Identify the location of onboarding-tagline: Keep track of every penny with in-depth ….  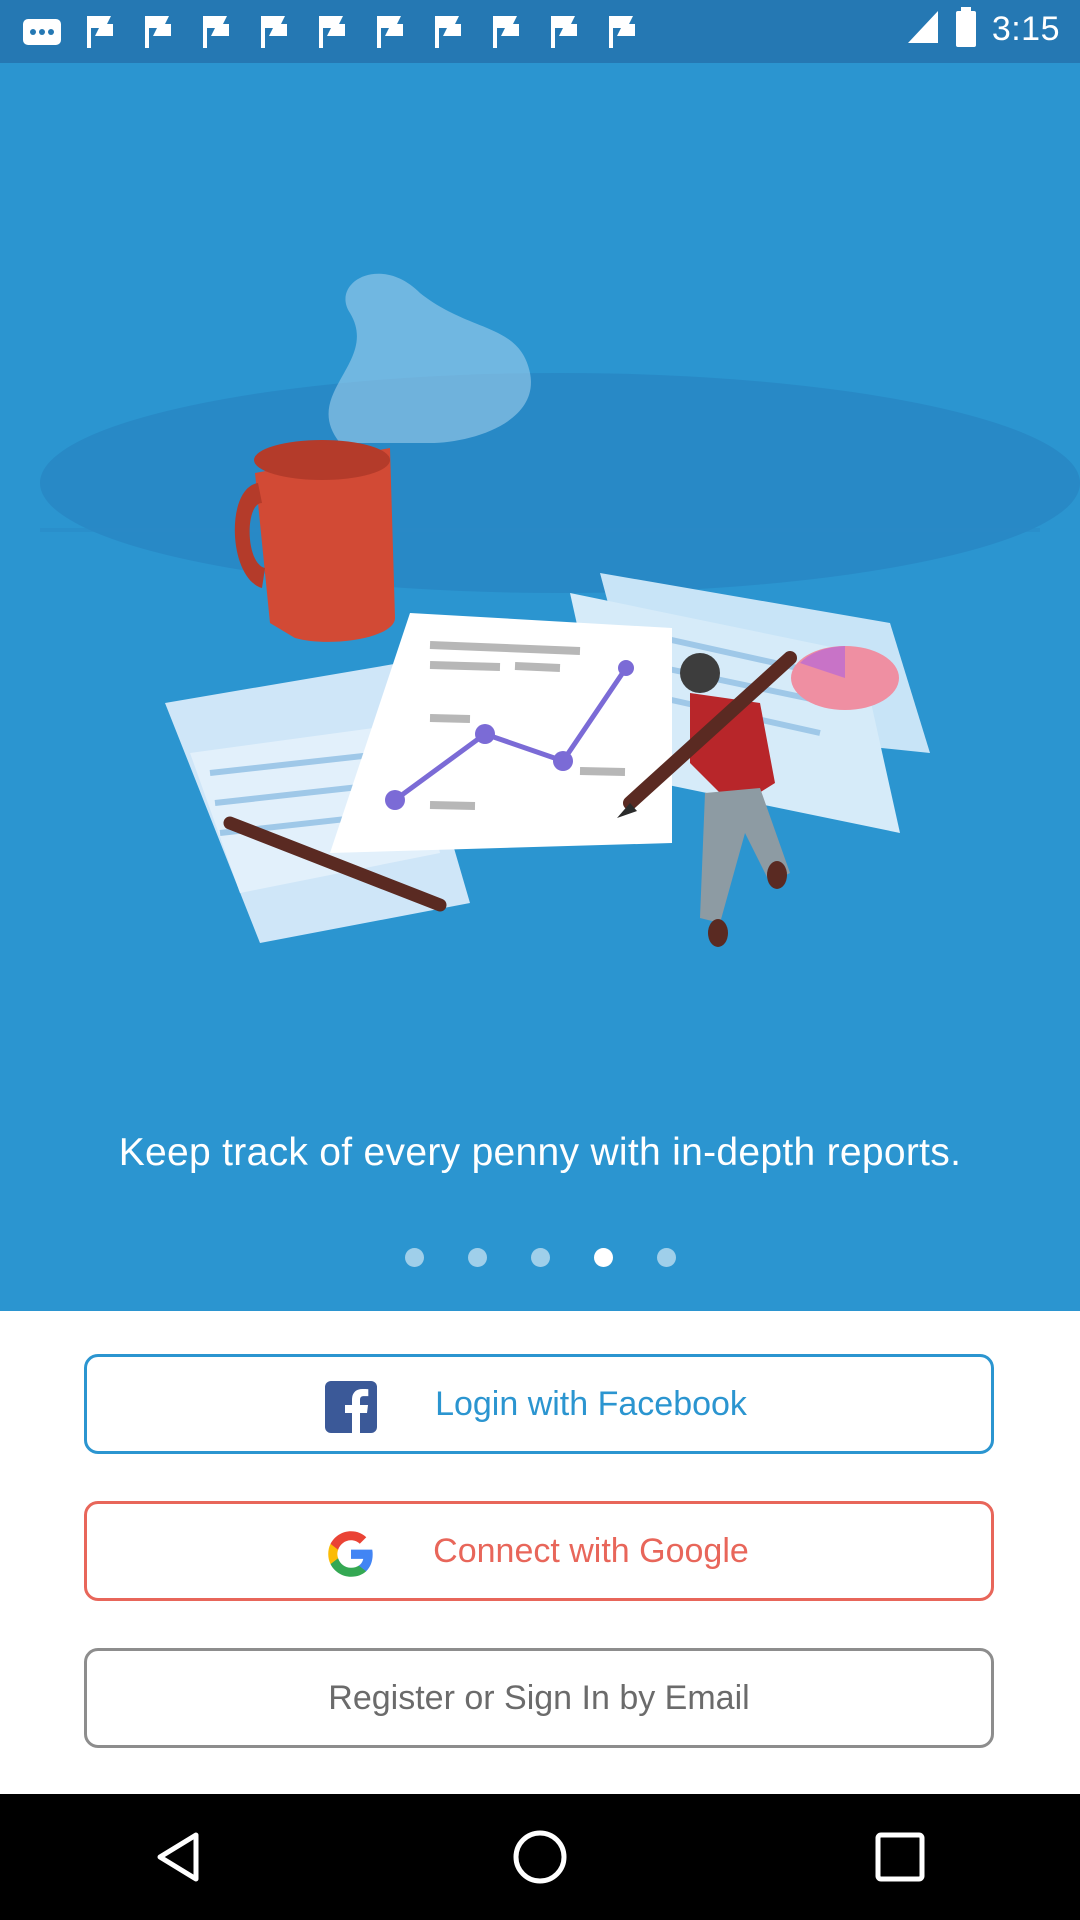
(540, 1152).